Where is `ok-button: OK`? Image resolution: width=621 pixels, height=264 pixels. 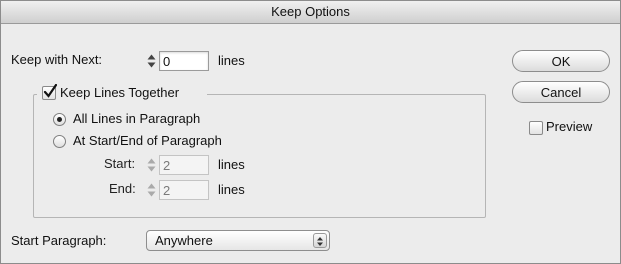
ok-button: OK is located at coordinates (561, 61).